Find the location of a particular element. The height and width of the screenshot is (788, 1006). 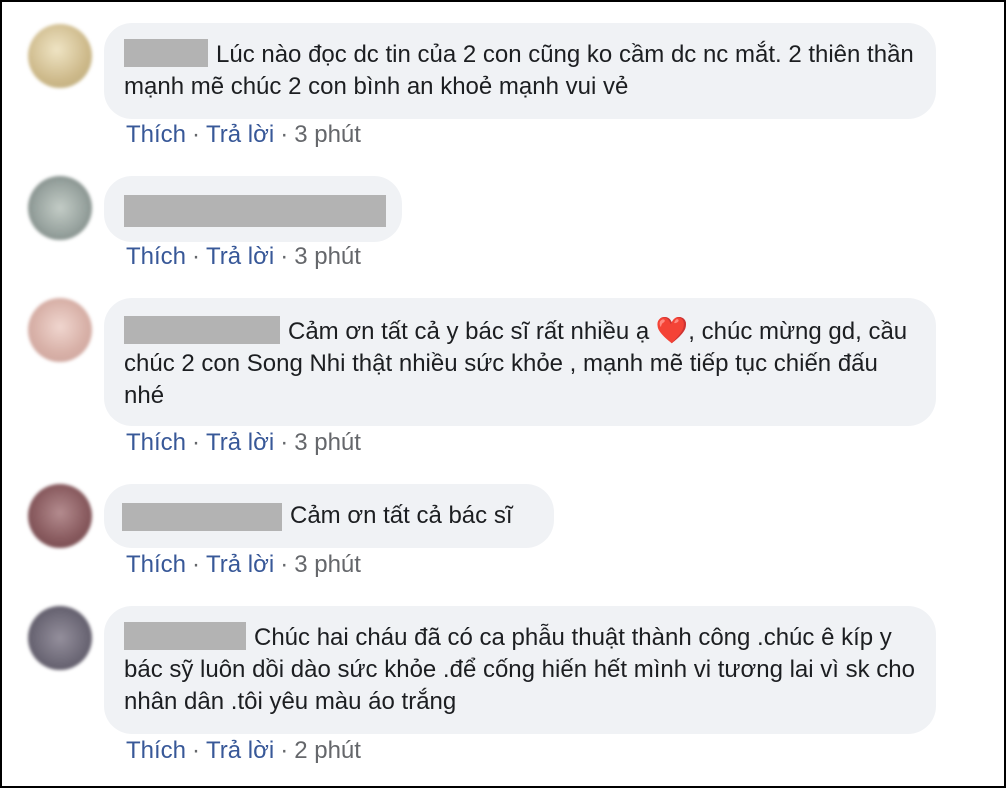

redacted-comment-content is located at coordinates (255, 210).